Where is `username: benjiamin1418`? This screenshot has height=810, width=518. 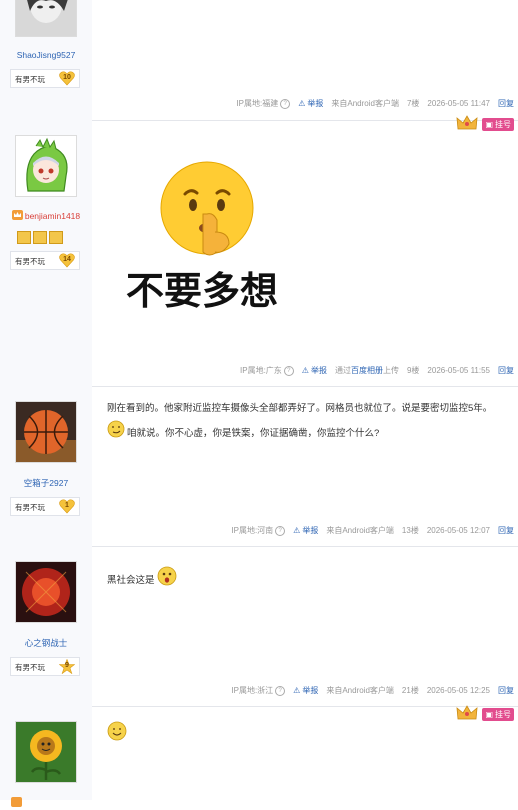
username: benjiamin1418 is located at coordinates (52, 216).